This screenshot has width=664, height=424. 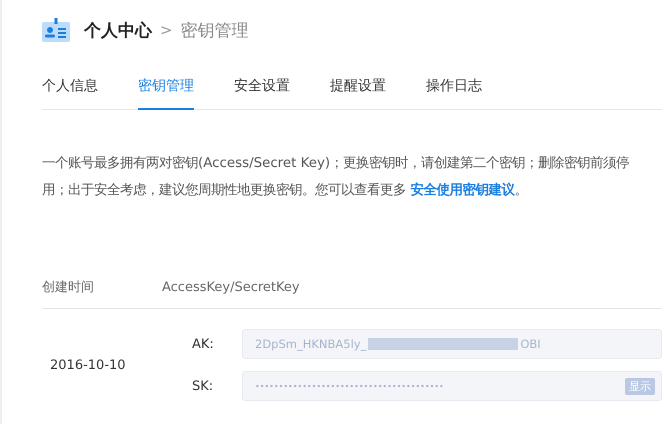 I want to click on security-advice-link: 安全使用密钥建议, so click(x=462, y=190).